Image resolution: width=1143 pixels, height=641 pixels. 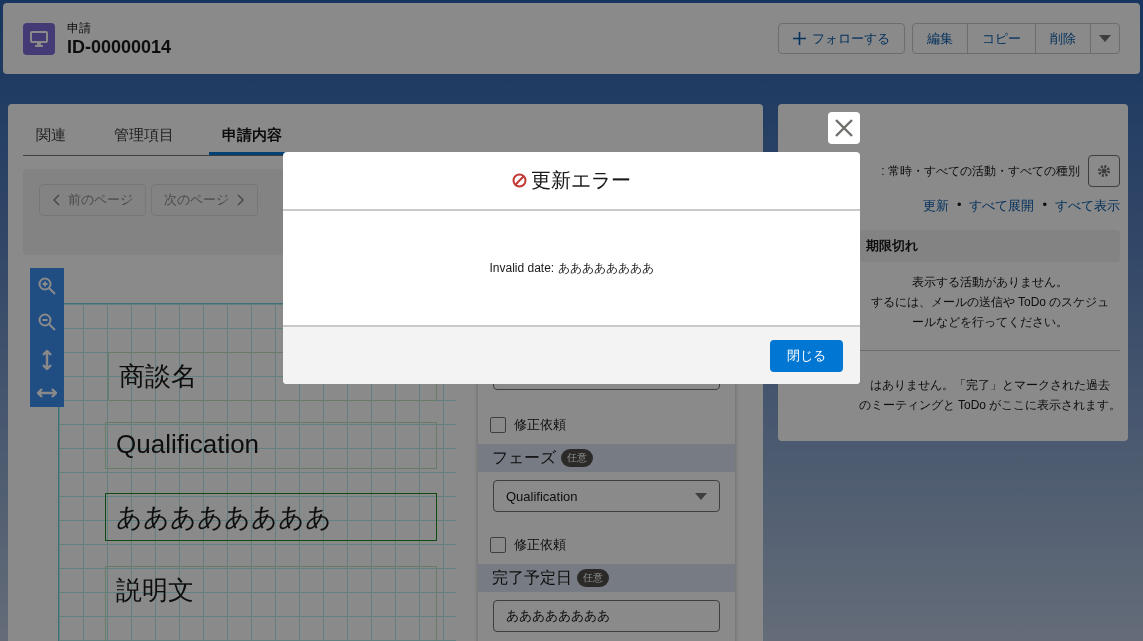 I want to click on text-box: Qualification, so click(x=271, y=445).